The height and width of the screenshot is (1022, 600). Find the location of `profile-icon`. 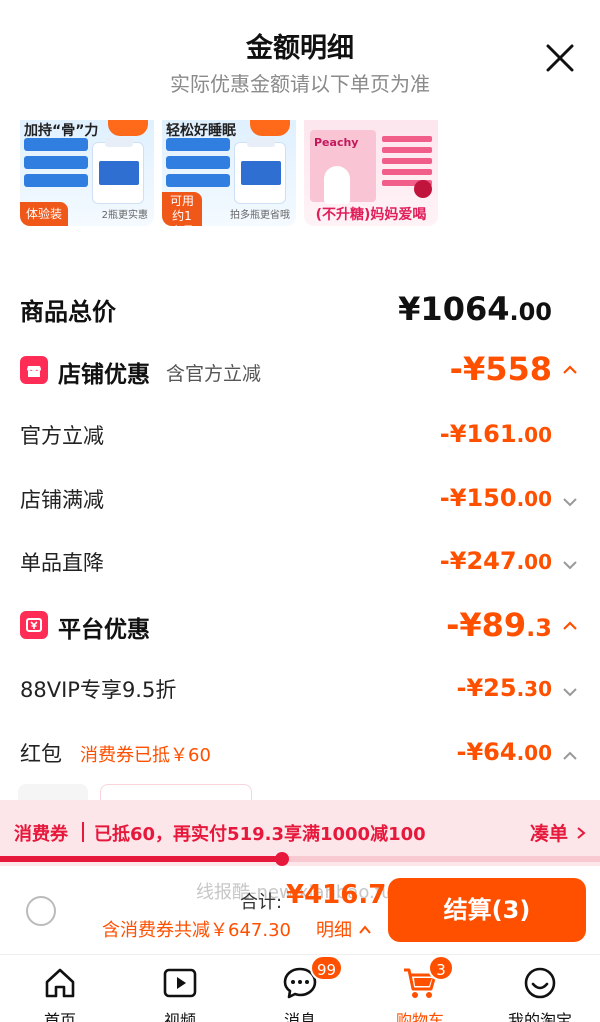

profile-icon is located at coordinates (540, 983).